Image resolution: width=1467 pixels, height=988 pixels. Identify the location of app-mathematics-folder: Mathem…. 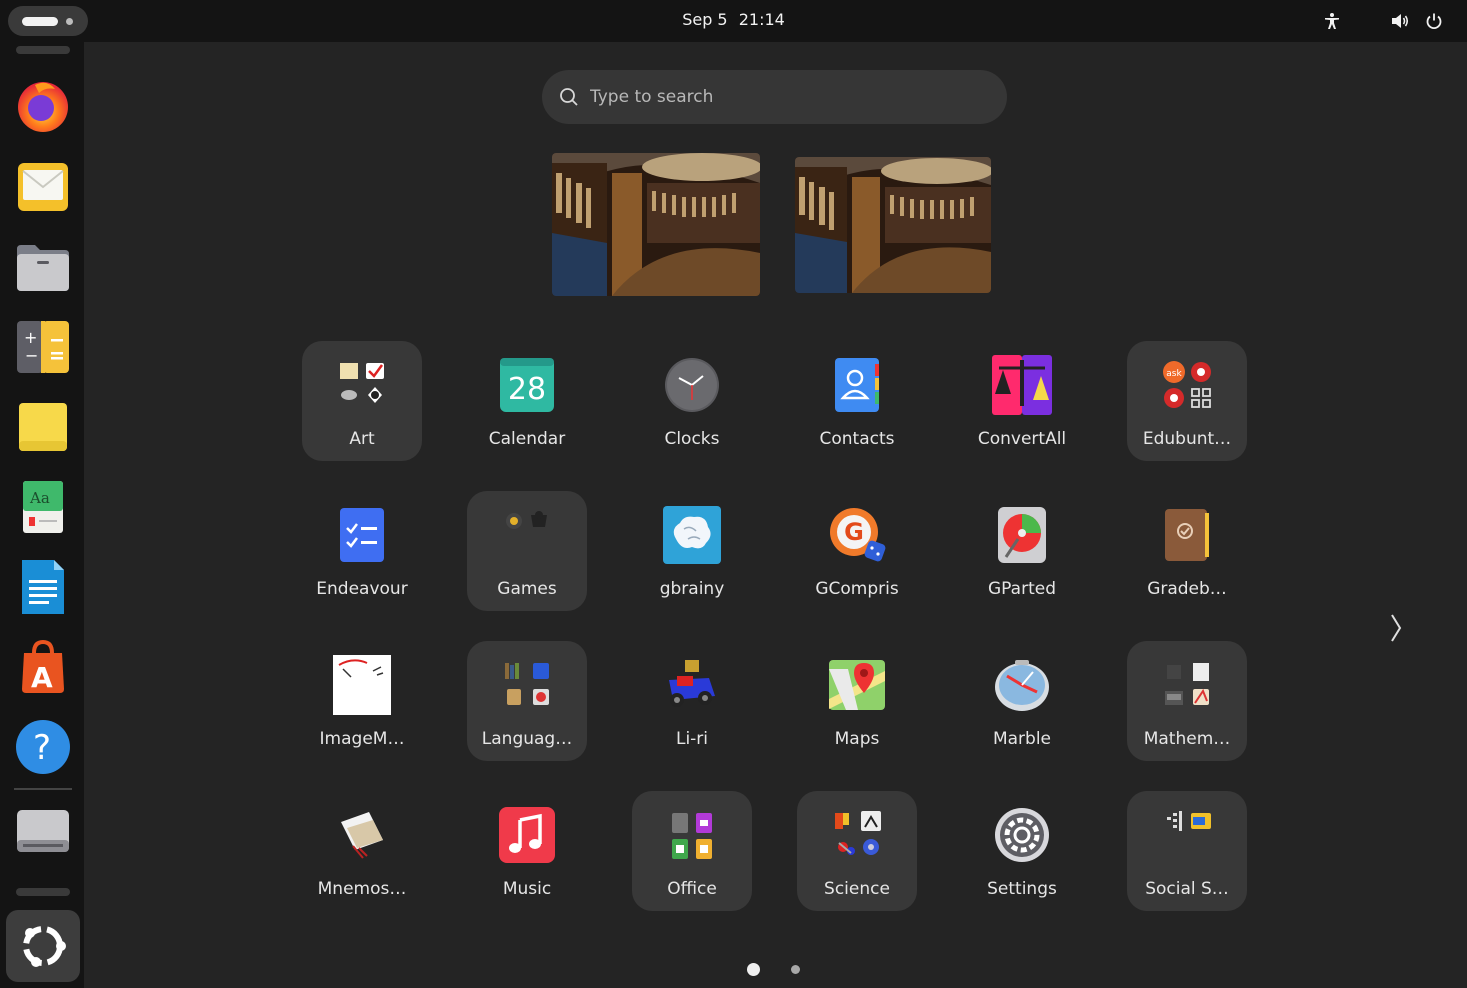
(1187, 701).